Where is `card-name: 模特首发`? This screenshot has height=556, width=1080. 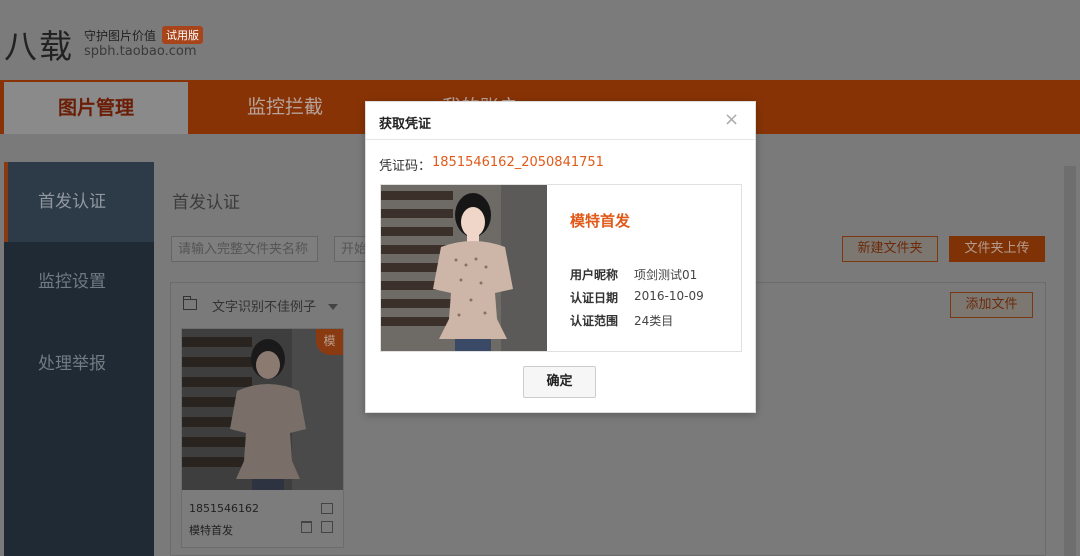
card-name: 模特首发 is located at coordinates (211, 530).